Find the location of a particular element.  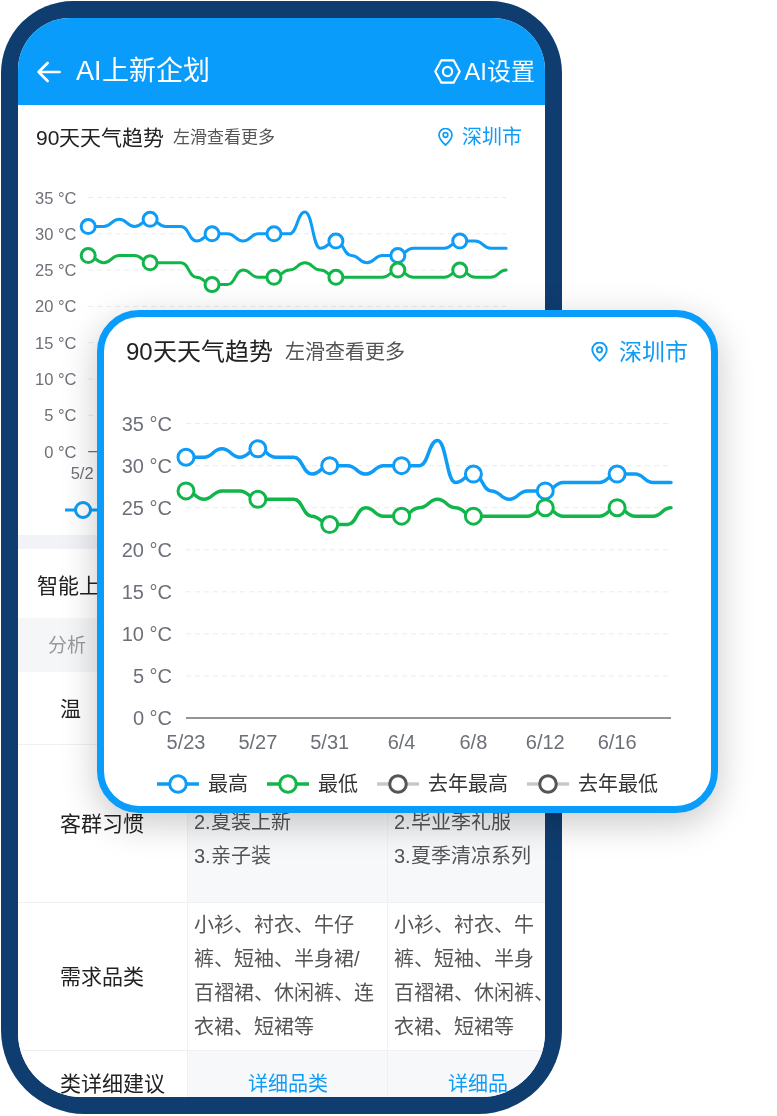

row-label: 类详细建议 is located at coordinates (112, 1083).